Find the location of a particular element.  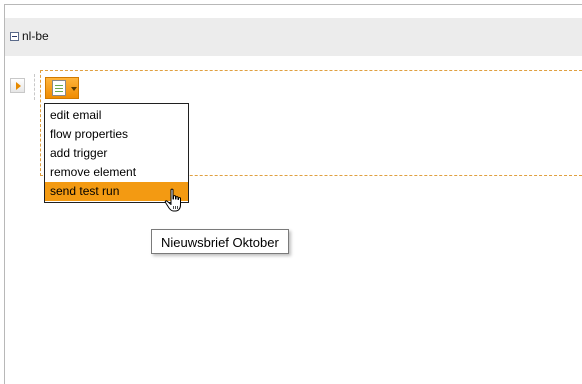

collapse-icon is located at coordinates (14, 36).